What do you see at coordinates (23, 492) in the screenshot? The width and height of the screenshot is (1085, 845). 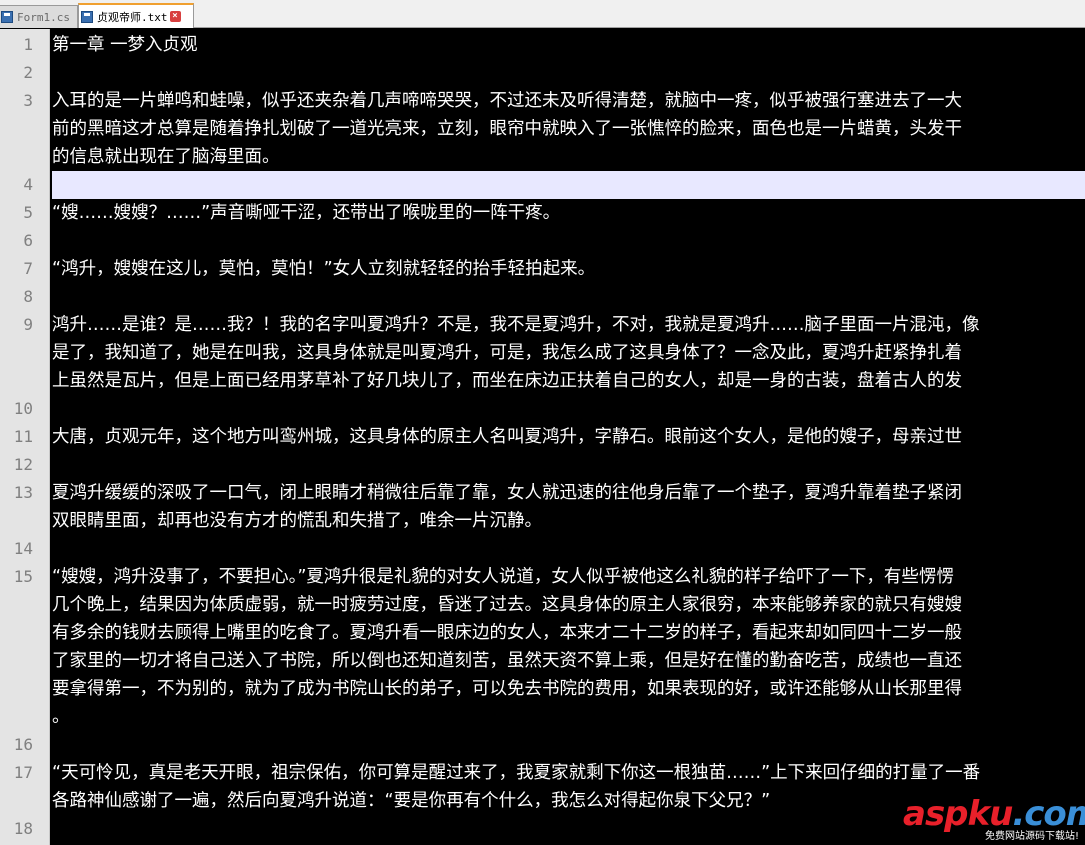 I see `line-number: 13` at bounding box center [23, 492].